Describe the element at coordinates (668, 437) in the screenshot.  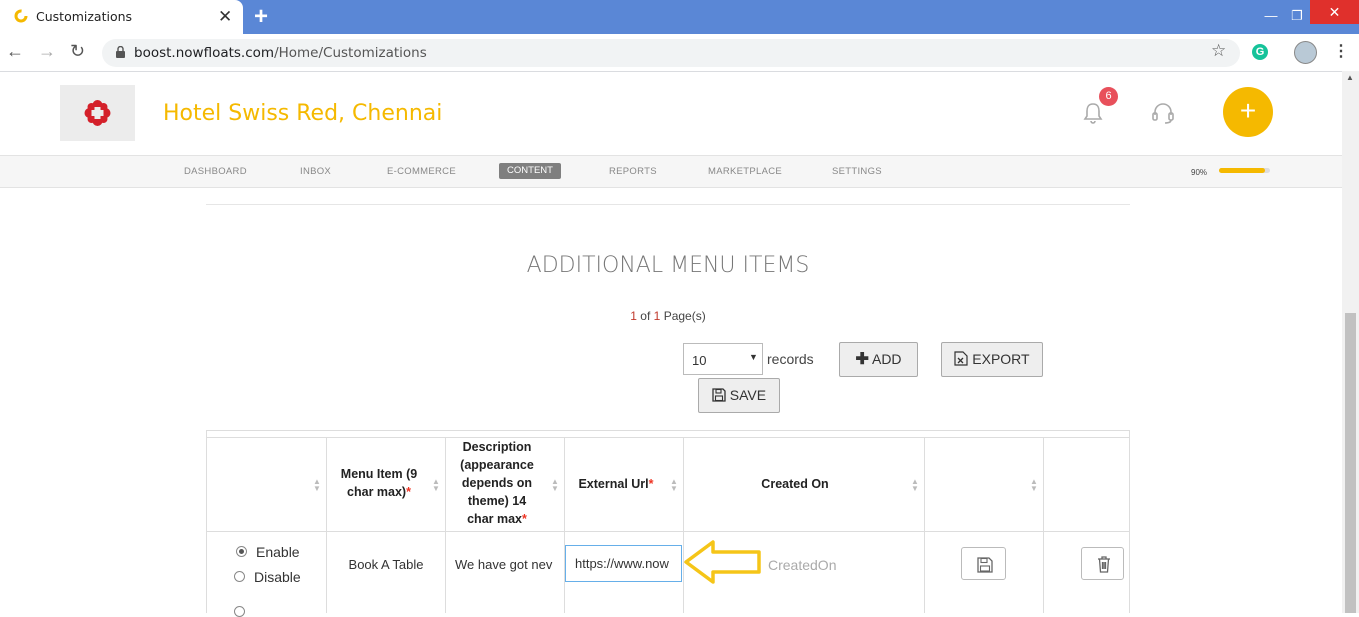
I see `table-header-top-border` at that location.